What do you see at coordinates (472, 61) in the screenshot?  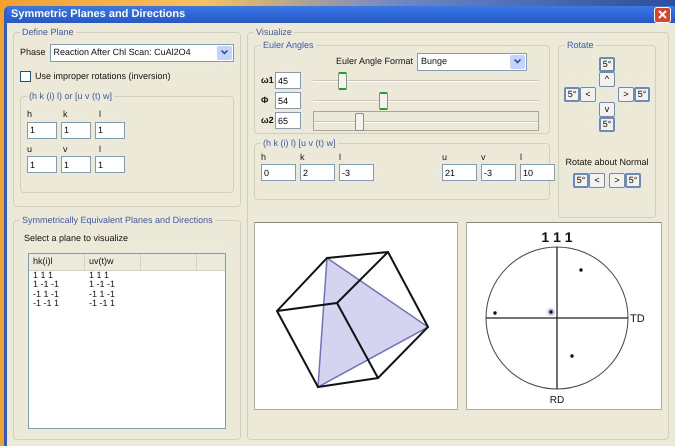 I see `format-dropdown: Bunge` at bounding box center [472, 61].